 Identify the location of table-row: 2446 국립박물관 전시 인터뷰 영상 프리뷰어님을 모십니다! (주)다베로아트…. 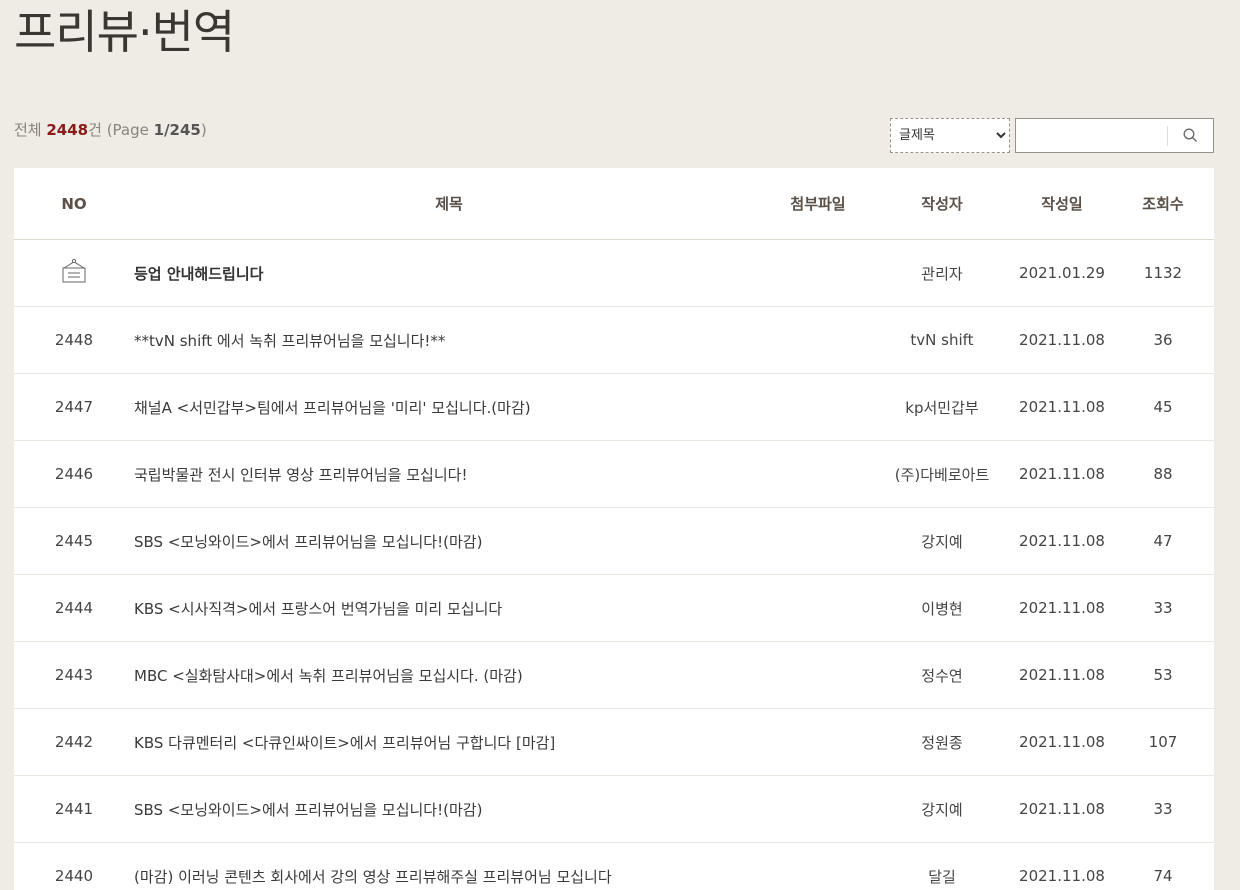
(614, 474).